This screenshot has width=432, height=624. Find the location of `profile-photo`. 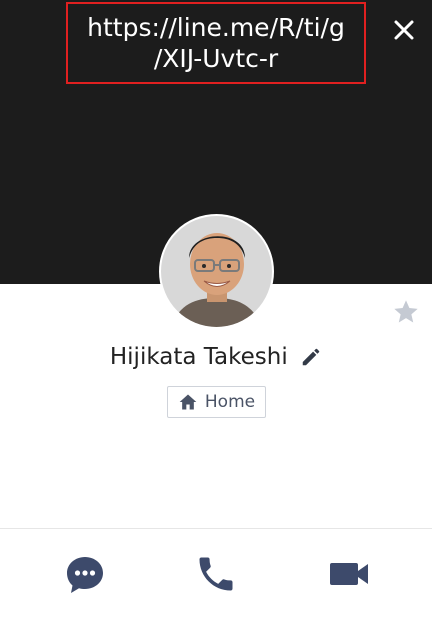

profile-photo is located at coordinates (216, 271).